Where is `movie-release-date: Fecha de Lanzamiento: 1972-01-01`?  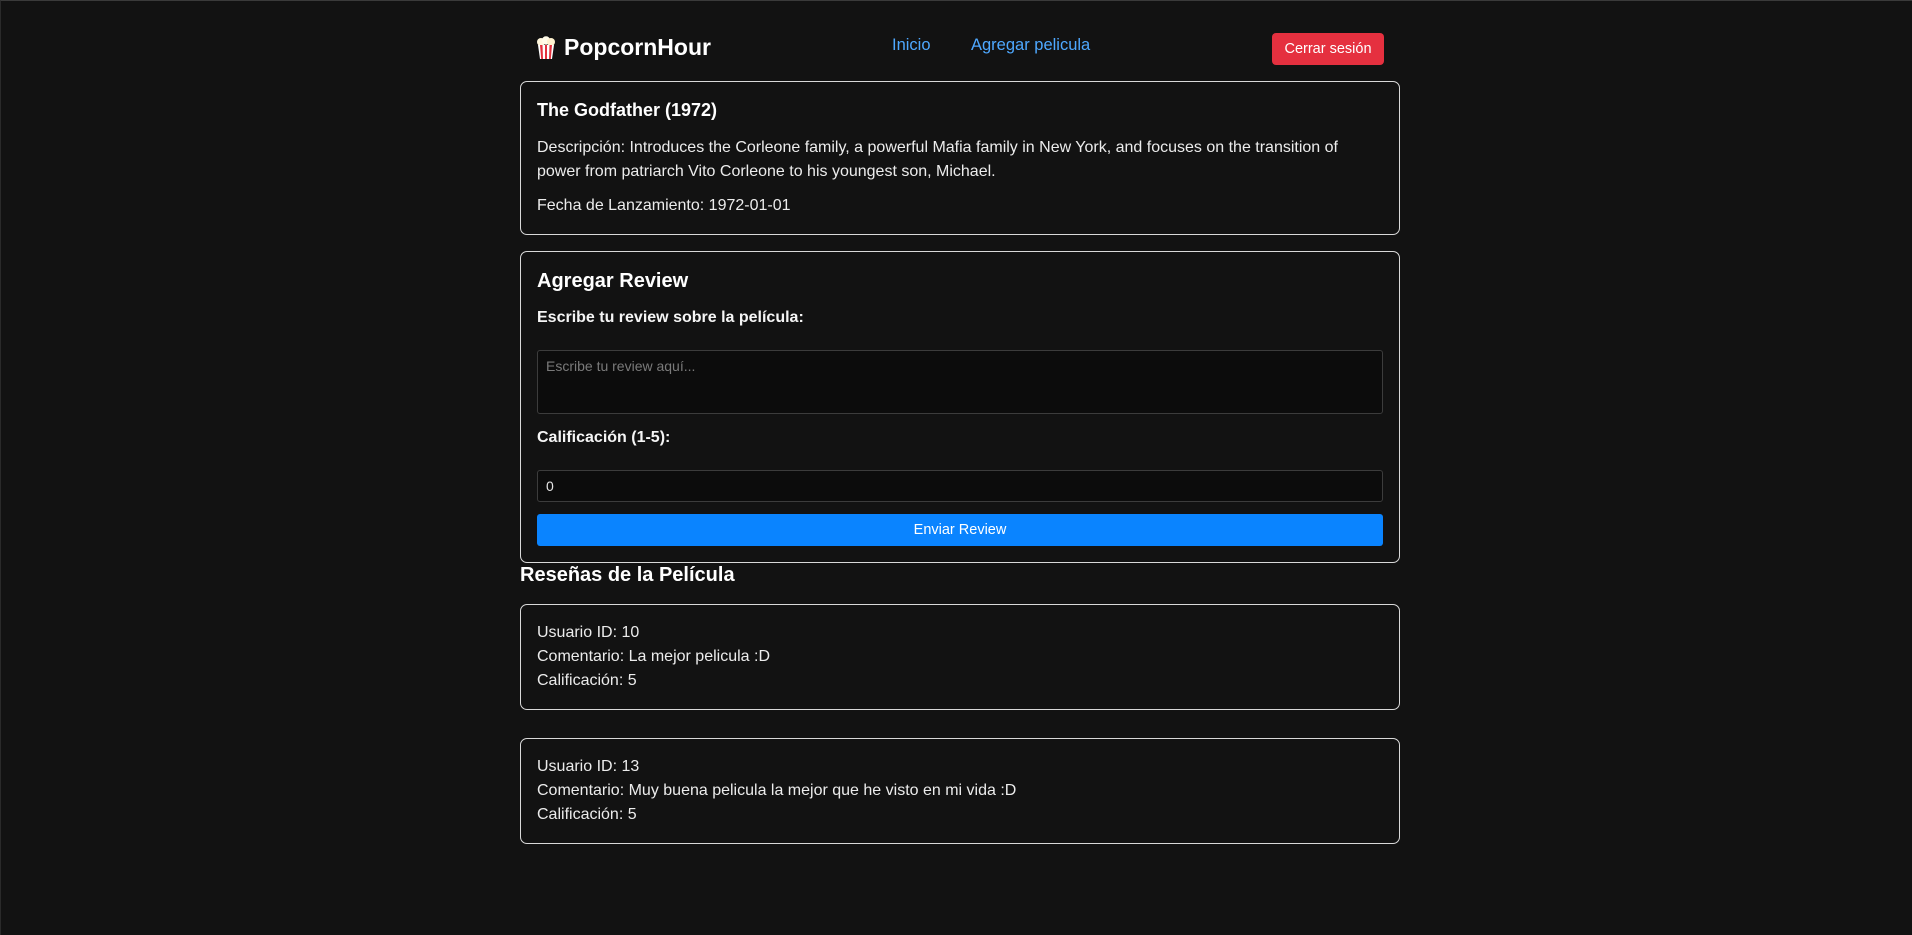
movie-release-date: Fecha de Lanzamiento: 1972-01-01 is located at coordinates (664, 205).